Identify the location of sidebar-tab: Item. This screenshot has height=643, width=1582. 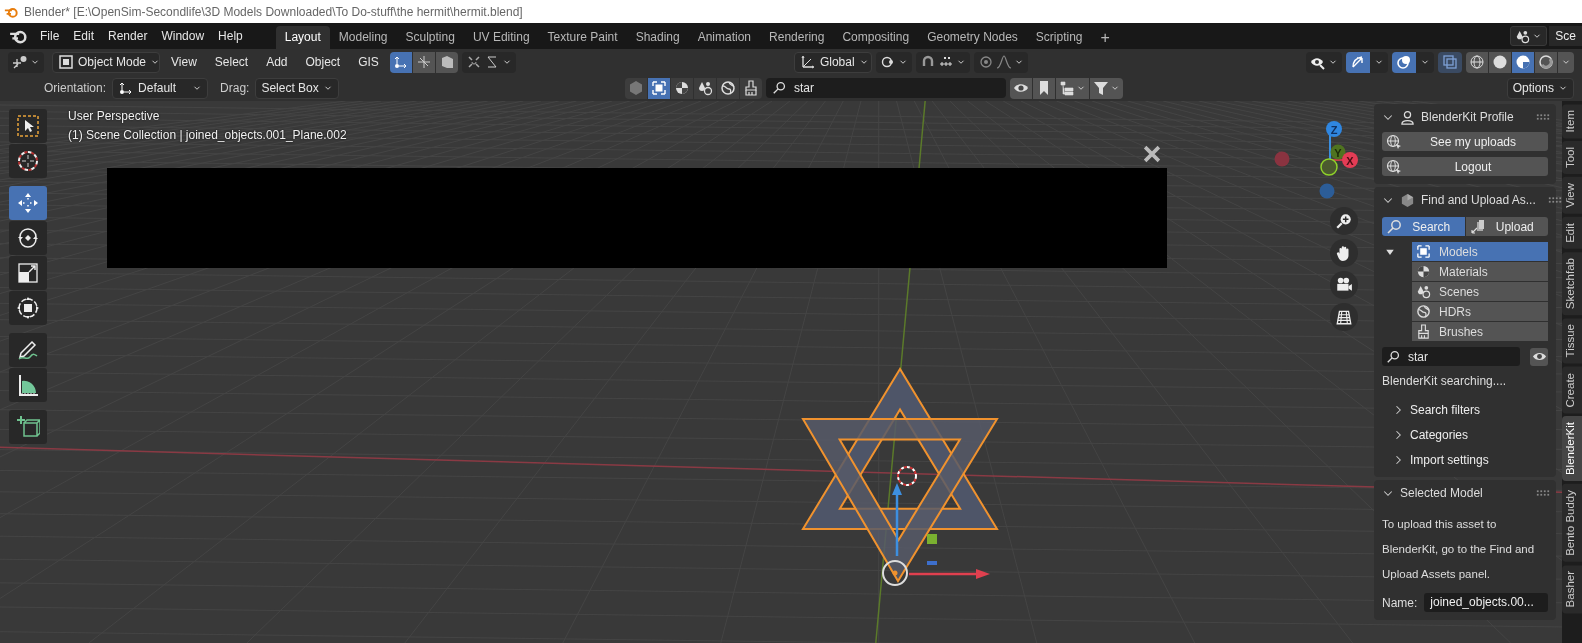
(1572, 121).